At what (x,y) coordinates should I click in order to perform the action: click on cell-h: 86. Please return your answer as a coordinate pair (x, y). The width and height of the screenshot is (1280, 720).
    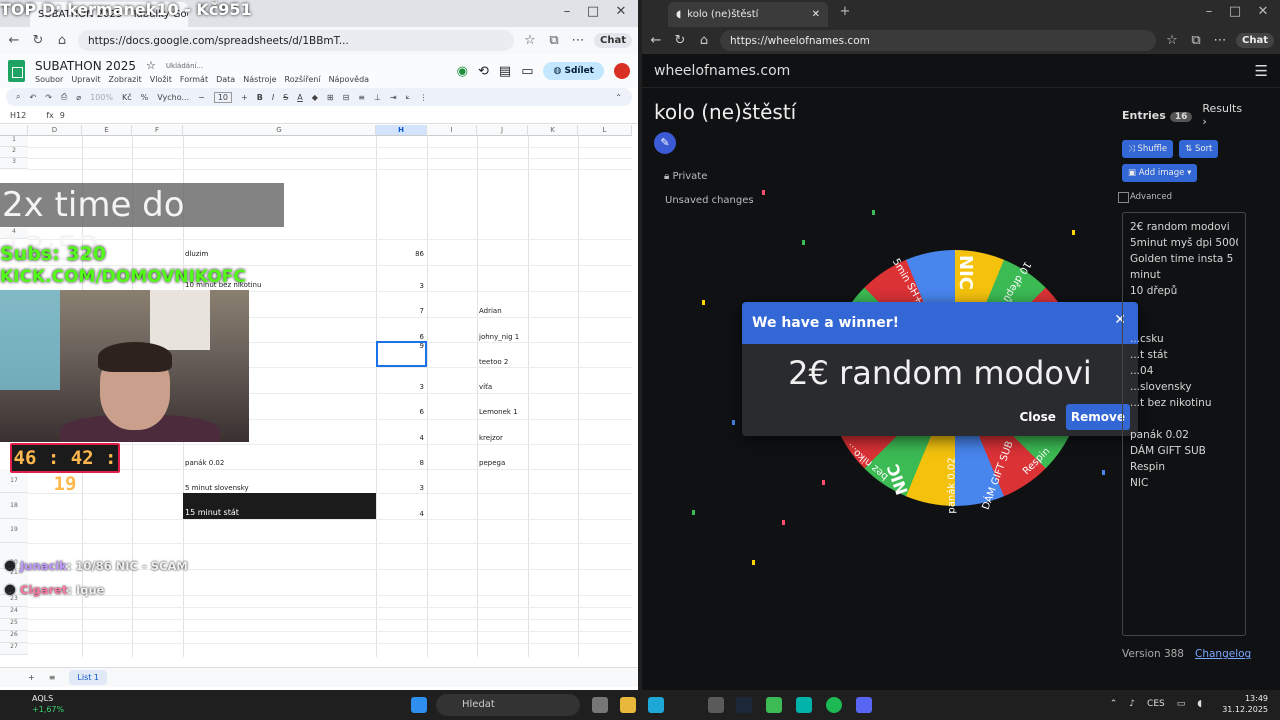
    Looking at the image, I should click on (401, 254).